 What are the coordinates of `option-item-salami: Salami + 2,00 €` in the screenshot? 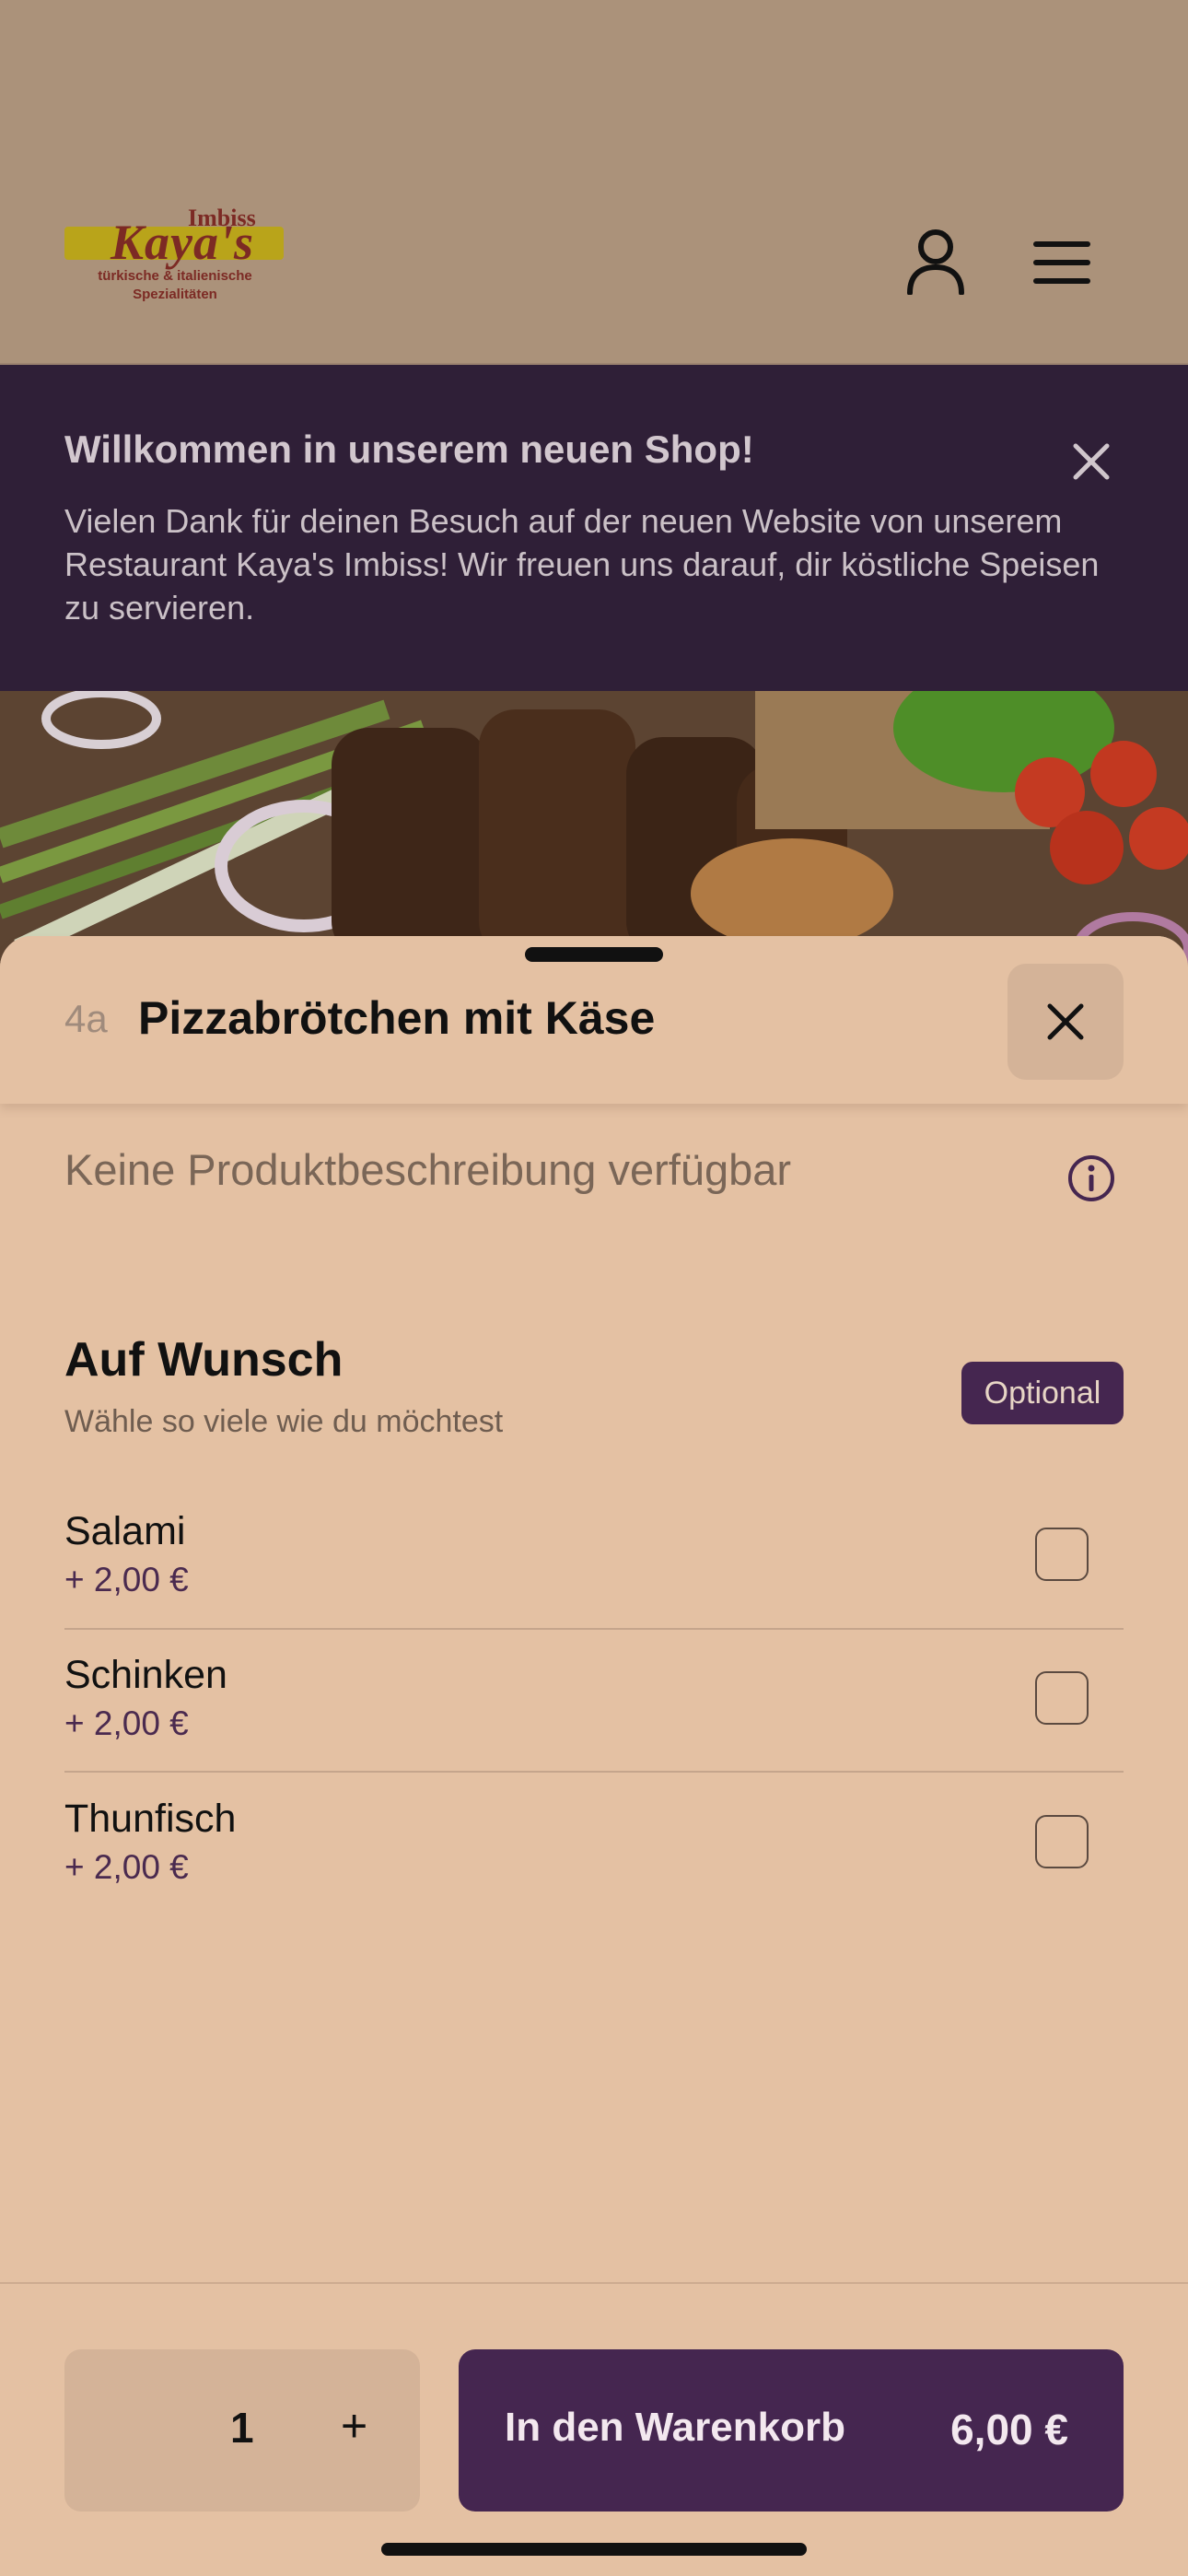 It's located at (594, 1581).